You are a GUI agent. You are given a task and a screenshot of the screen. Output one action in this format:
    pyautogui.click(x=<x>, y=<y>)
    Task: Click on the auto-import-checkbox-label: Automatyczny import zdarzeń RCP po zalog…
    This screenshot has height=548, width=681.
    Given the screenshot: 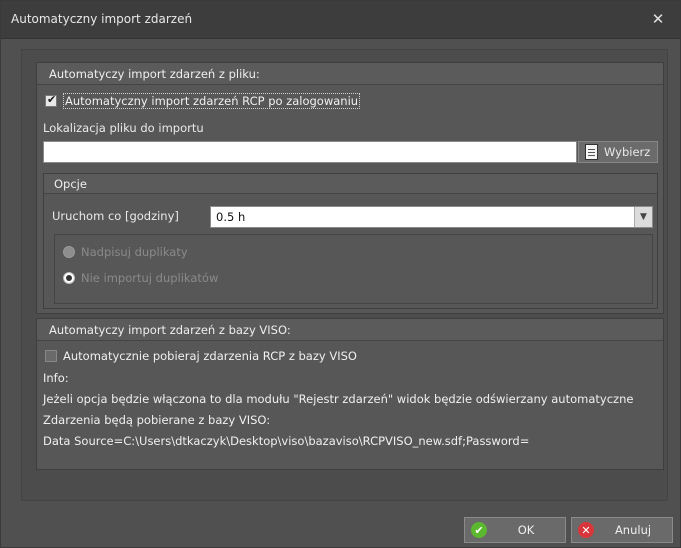 What is the action you would take?
    pyautogui.click(x=212, y=101)
    